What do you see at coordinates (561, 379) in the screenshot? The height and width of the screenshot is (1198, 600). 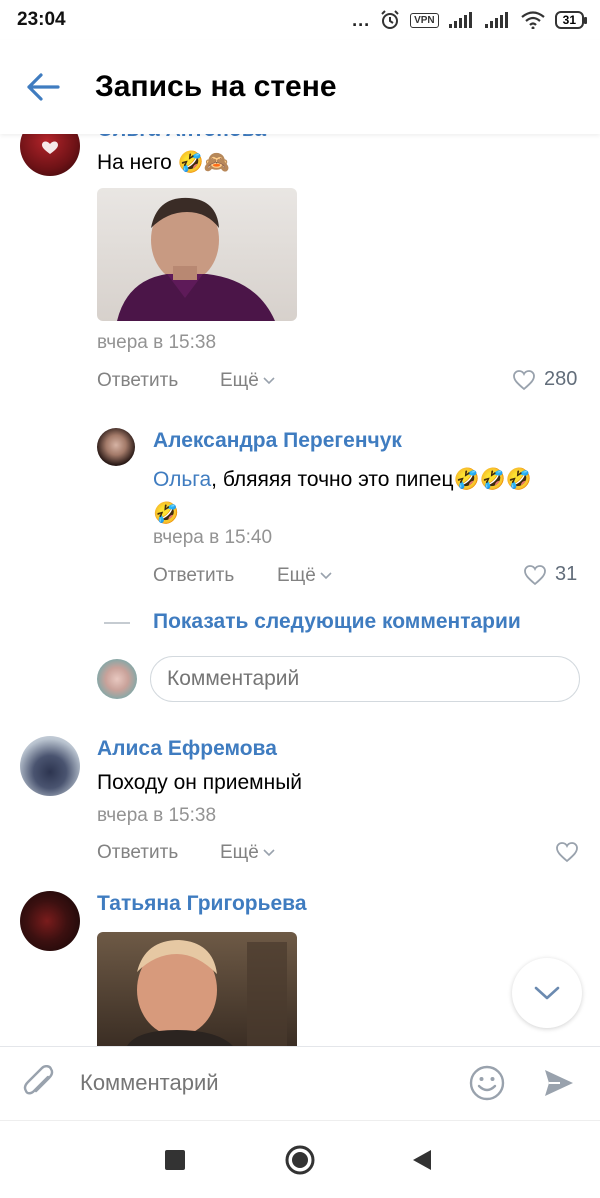 I see `like-count: 280` at bounding box center [561, 379].